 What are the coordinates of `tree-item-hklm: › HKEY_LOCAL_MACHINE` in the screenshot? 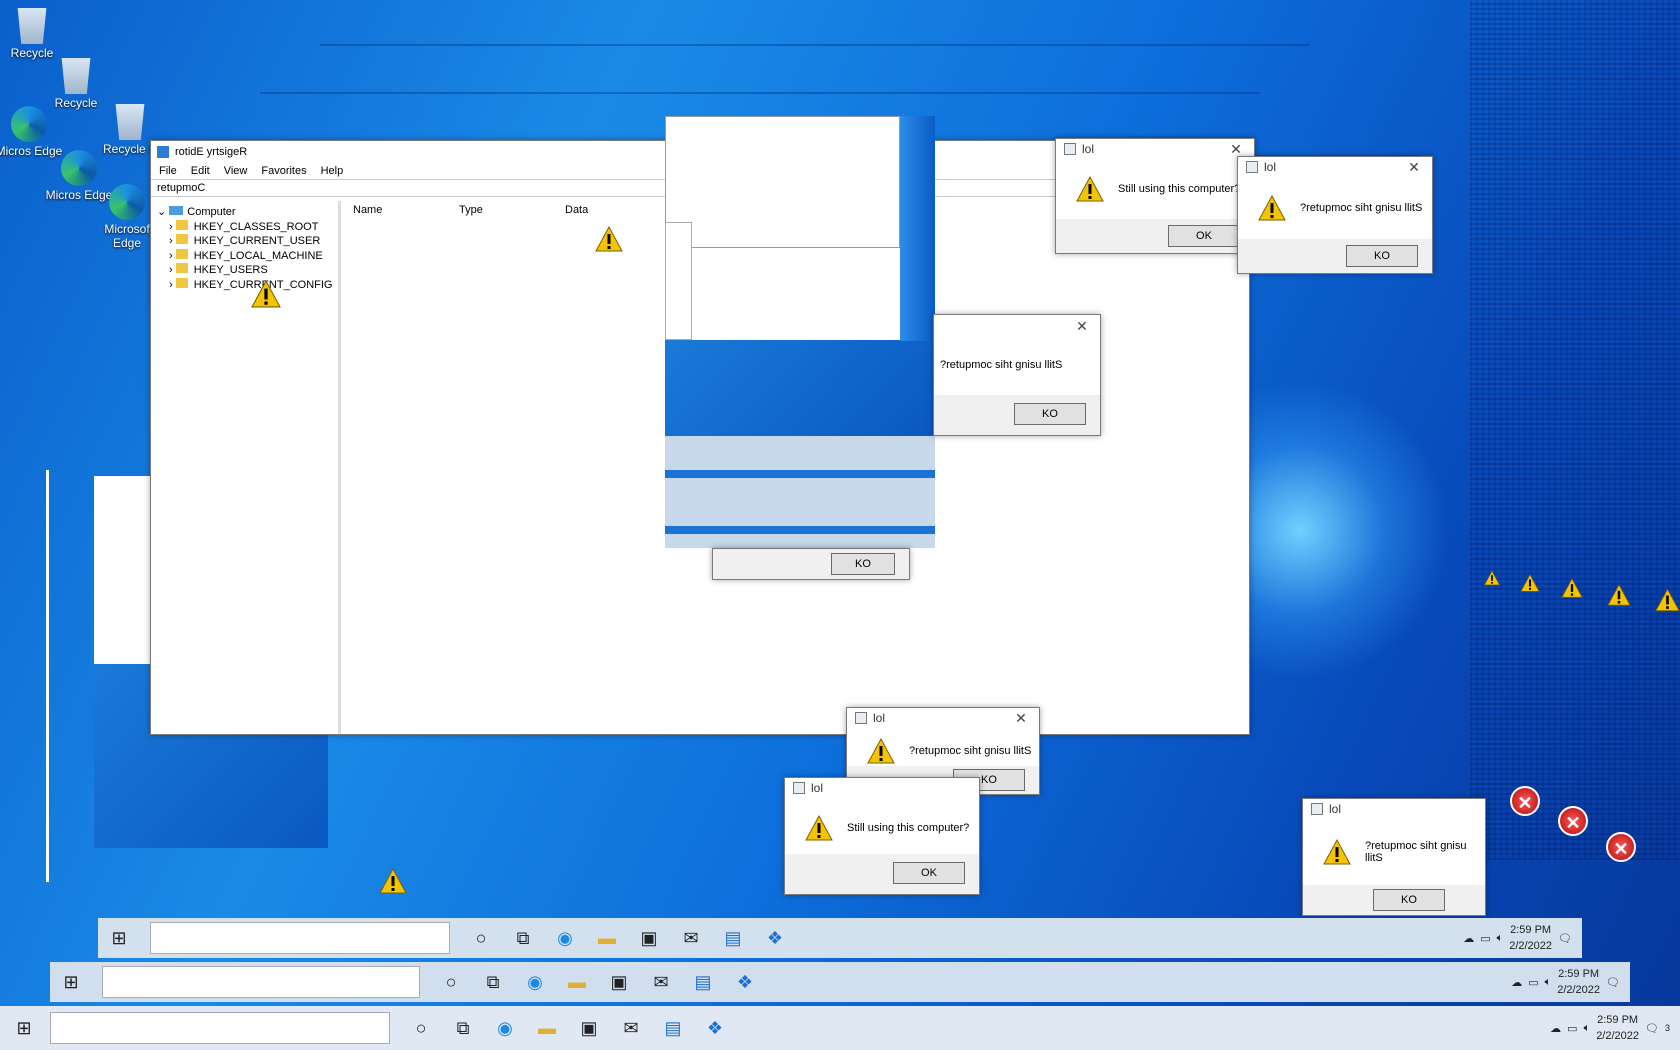 It's located at (244, 256).